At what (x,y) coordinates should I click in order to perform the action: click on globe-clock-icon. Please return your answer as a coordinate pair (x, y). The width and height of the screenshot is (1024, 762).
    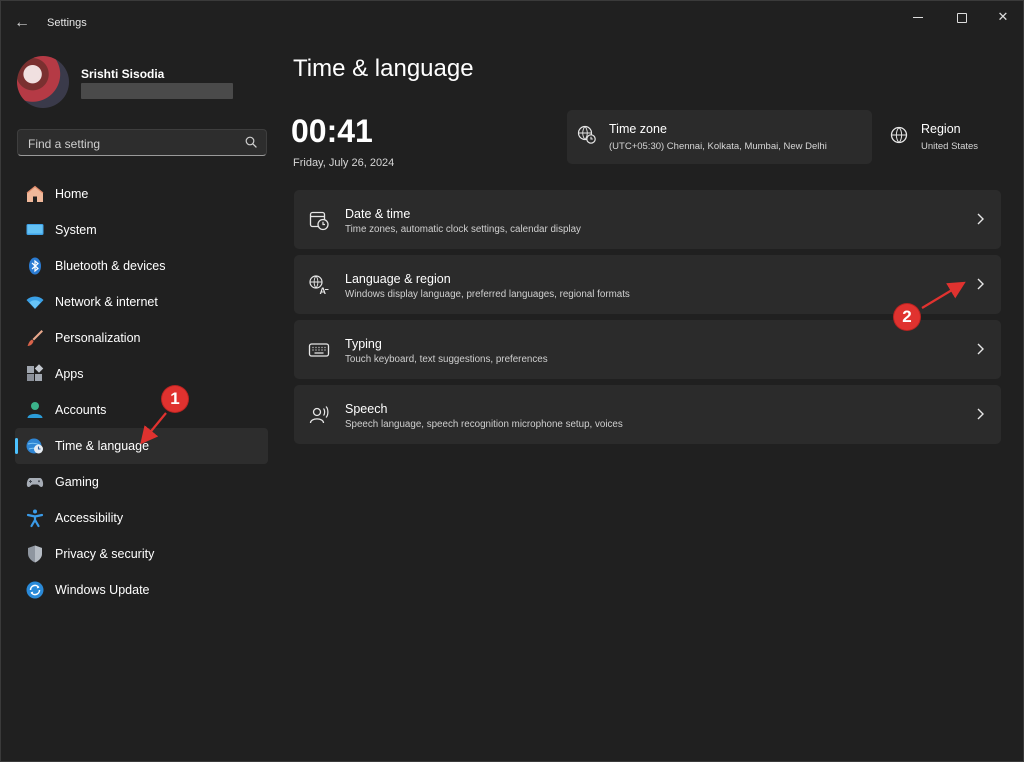
    Looking at the image, I should click on (34, 446).